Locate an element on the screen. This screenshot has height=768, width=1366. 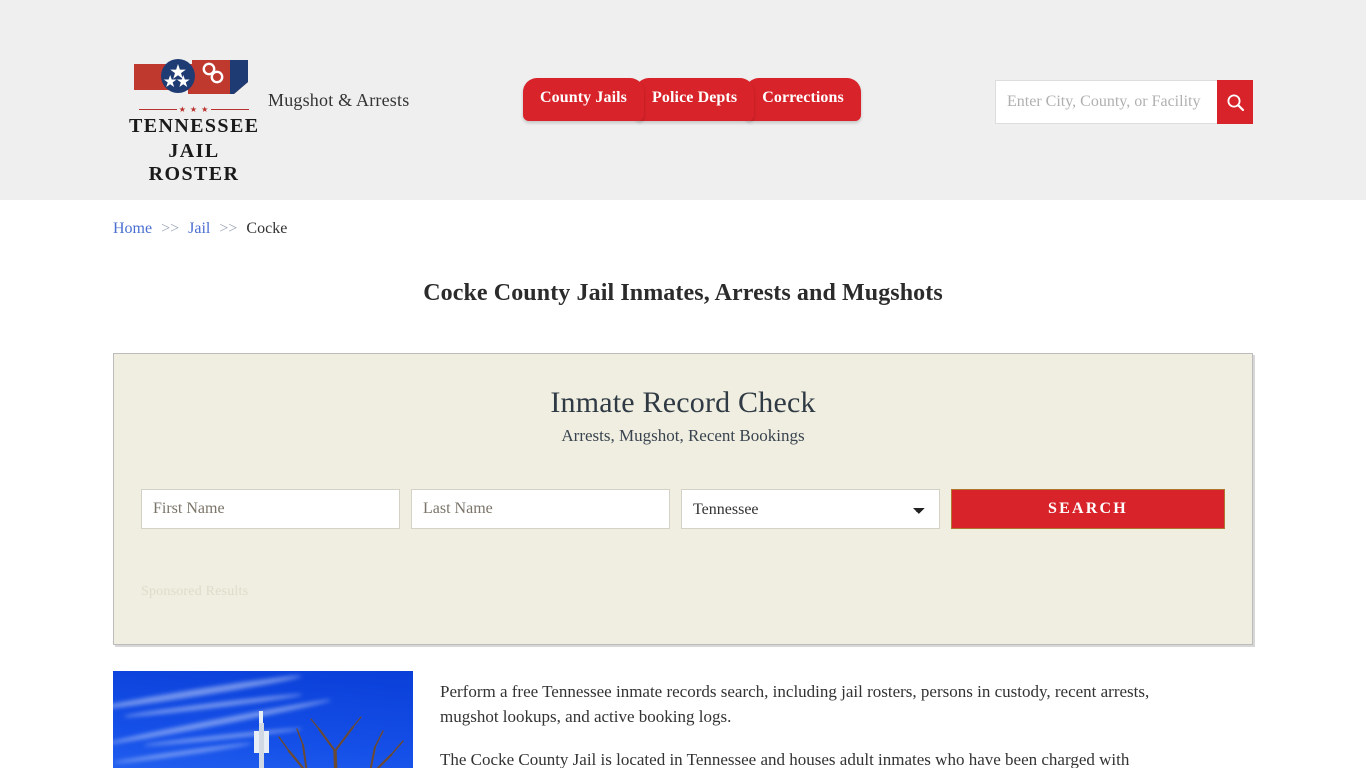
site-tagline: Mugshot & Arrests is located at coordinates (339, 100).